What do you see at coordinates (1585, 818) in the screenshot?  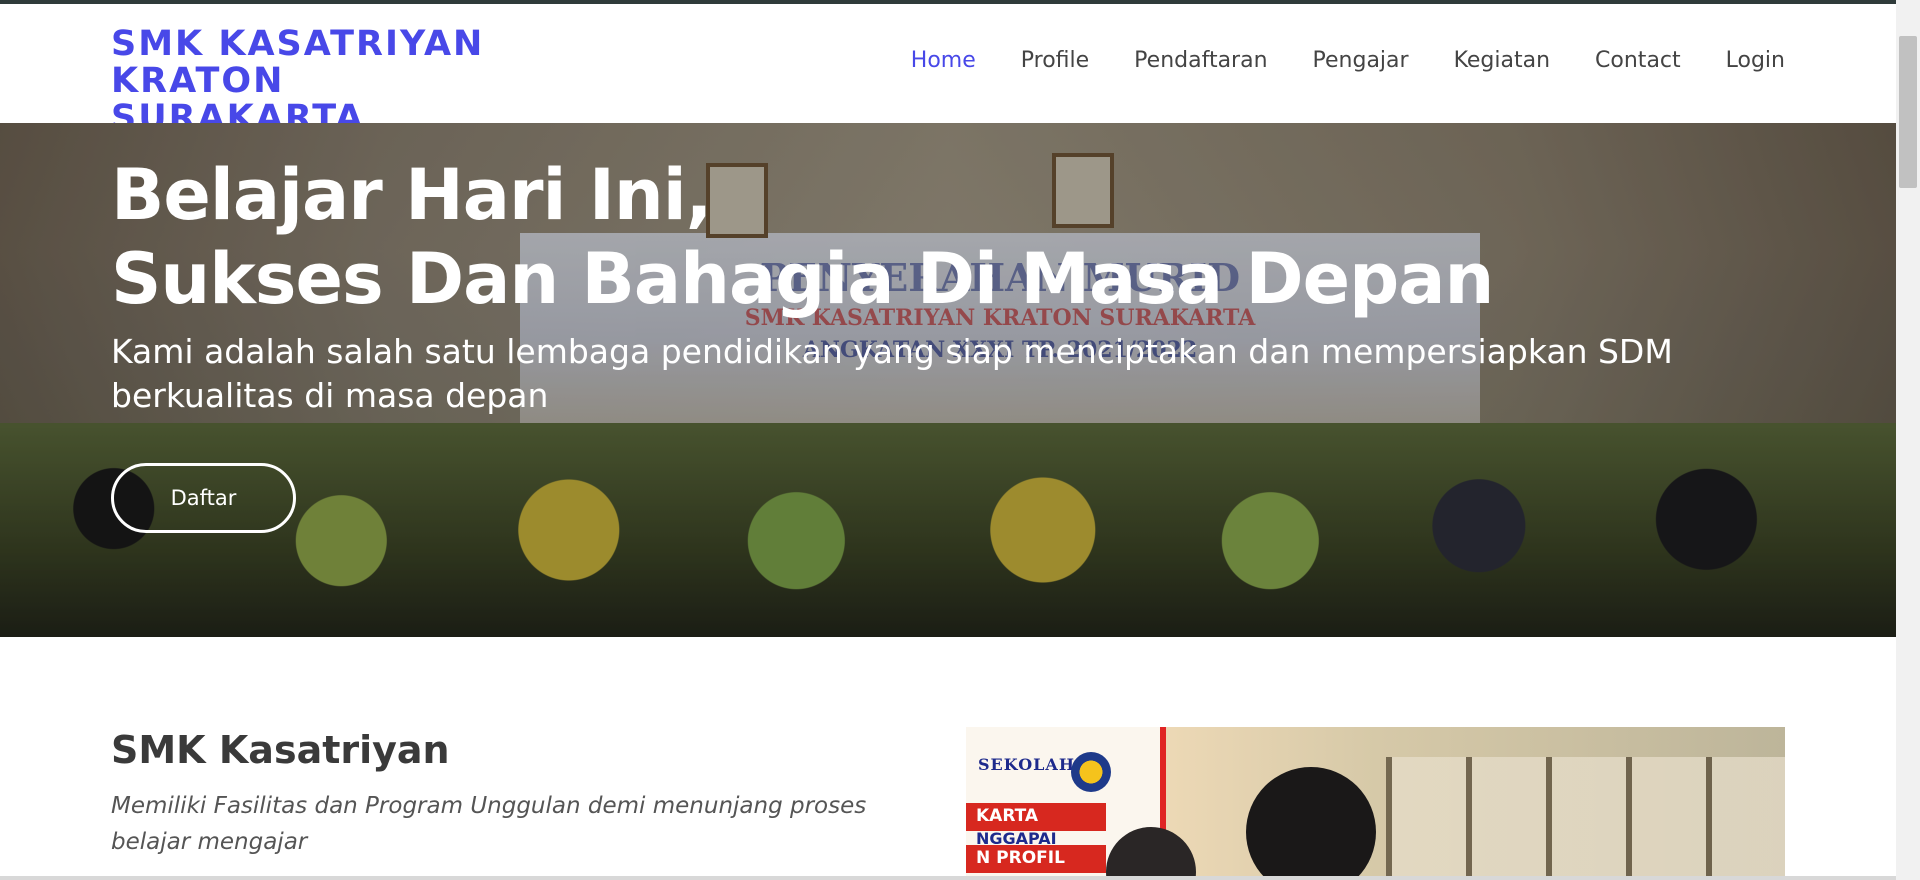 I see `about-image-window` at bounding box center [1585, 818].